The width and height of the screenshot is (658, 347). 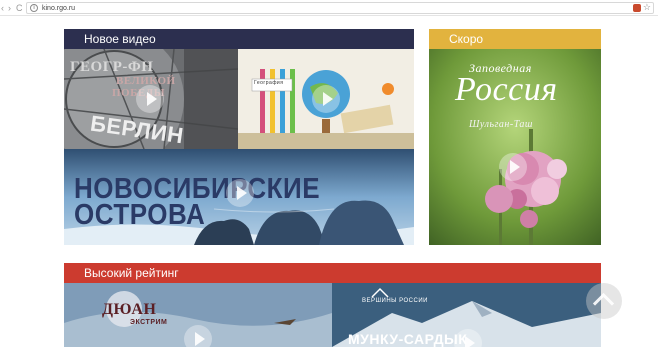 I want to click on top-rated-title: Высокий рейтинг, so click(x=131, y=273).